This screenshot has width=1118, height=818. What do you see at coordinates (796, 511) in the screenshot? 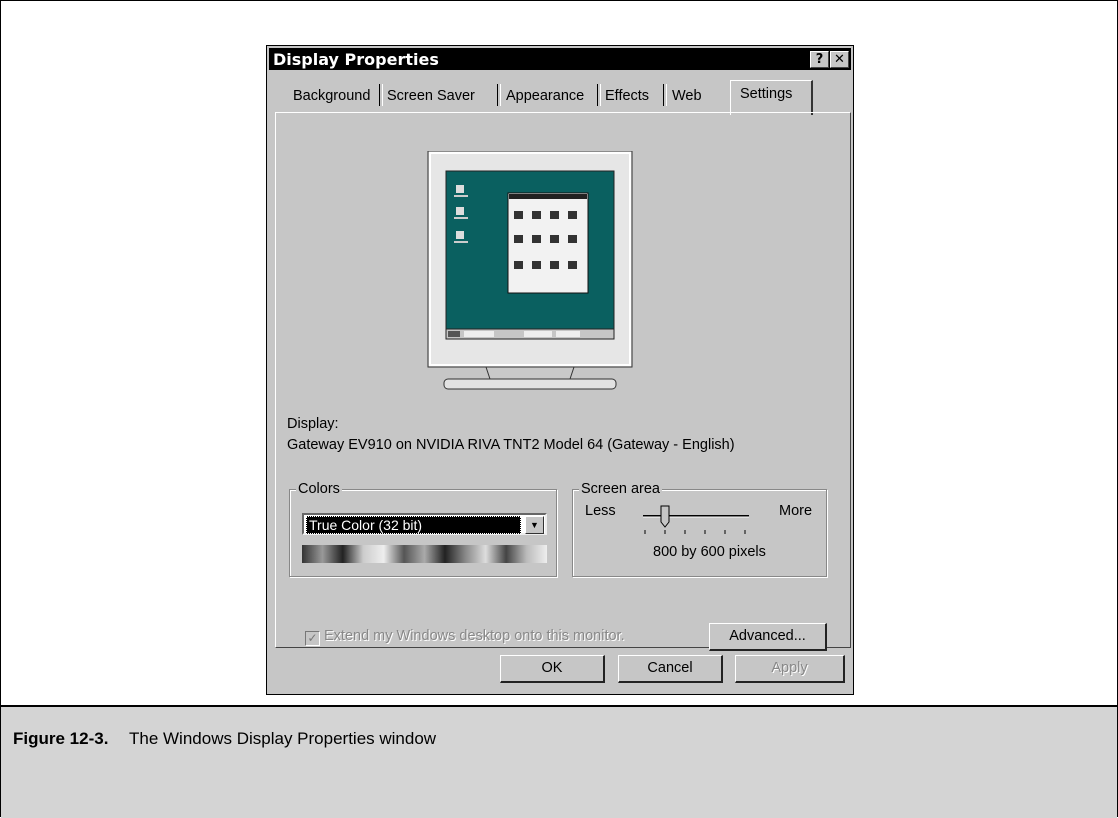
I see `screen-area-more-label: More` at bounding box center [796, 511].